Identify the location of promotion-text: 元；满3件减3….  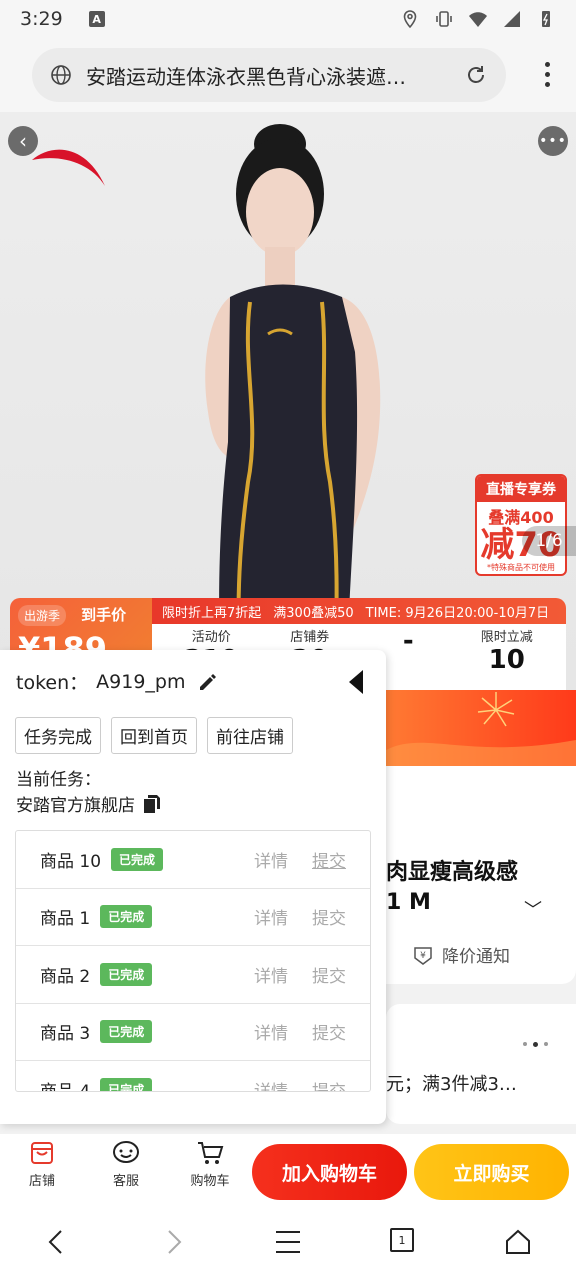
(451, 1084).